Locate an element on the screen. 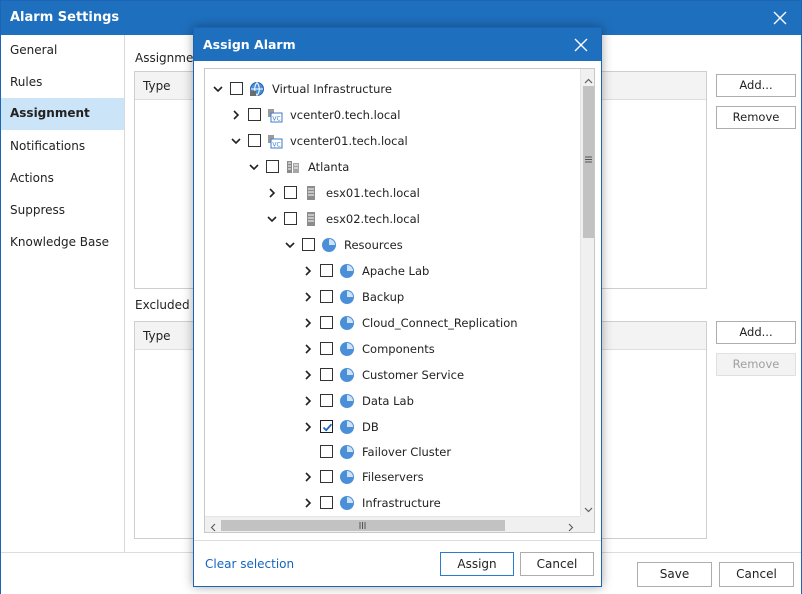  tree-item: Customer Service is located at coordinates (392, 375).